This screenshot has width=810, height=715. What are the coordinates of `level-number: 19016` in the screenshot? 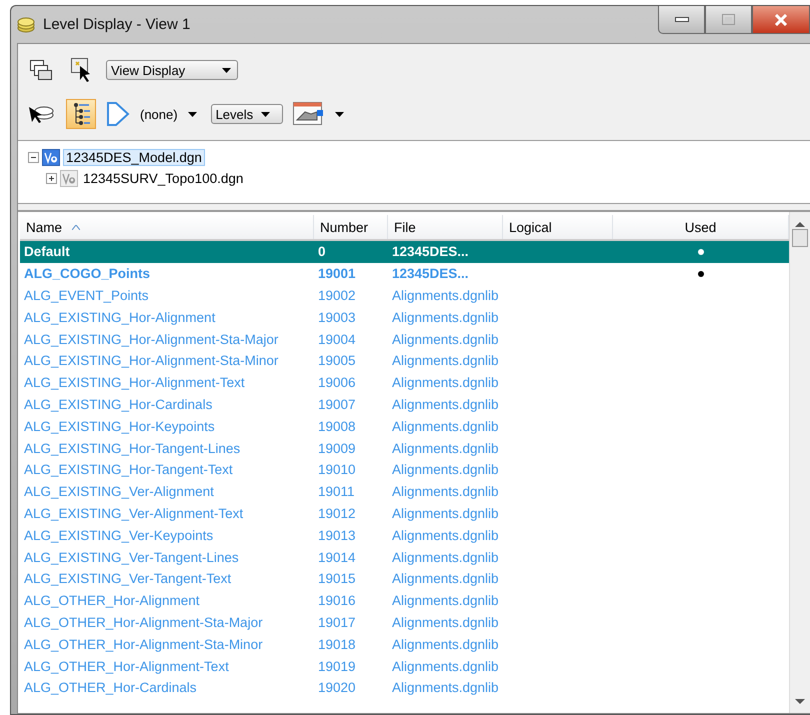 It's located at (337, 600).